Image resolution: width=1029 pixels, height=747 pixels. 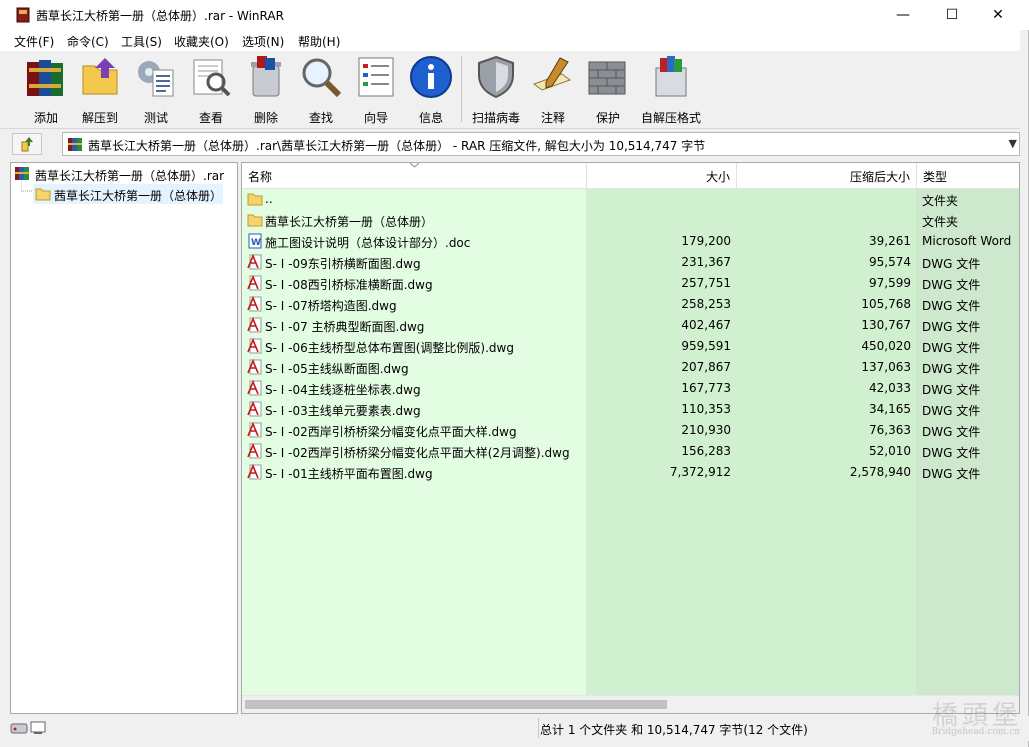 I want to click on menu-tools: 工具(S), so click(x=141, y=41).